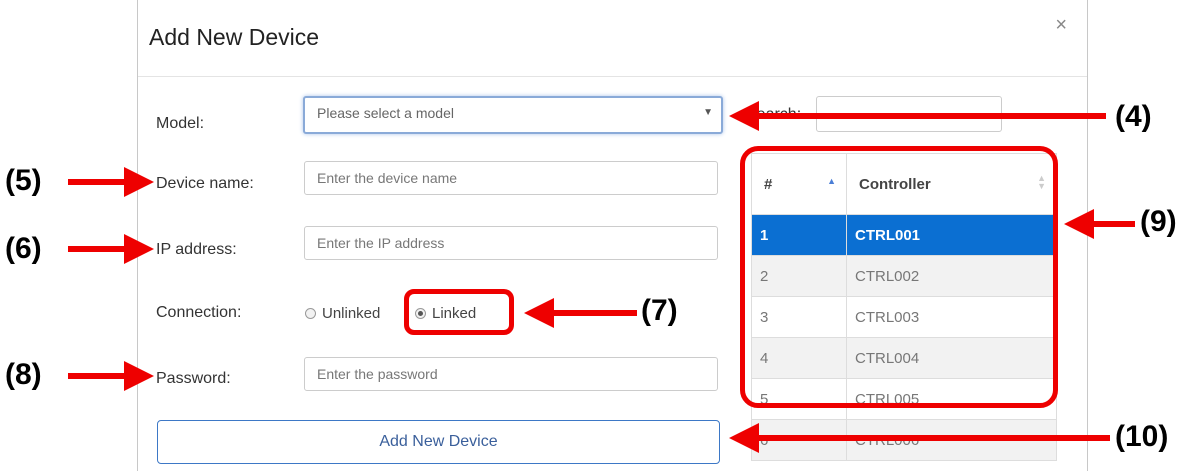  What do you see at coordinates (23, 180) in the screenshot?
I see `annotation-label-5: (5)` at bounding box center [23, 180].